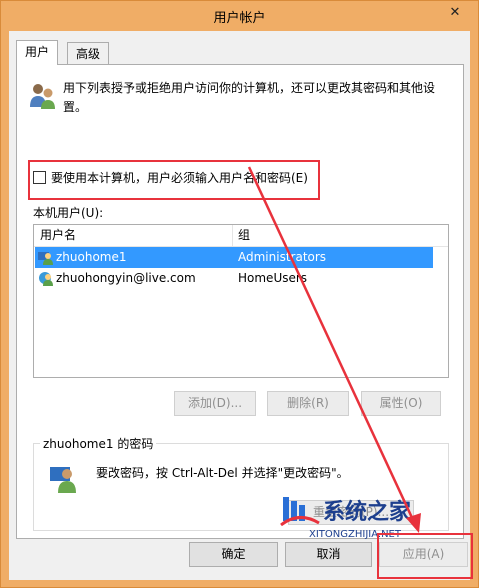 The height and width of the screenshot is (588, 479). I want to click on user-name-cell: zhuohongyin@live.com, so click(126, 278).